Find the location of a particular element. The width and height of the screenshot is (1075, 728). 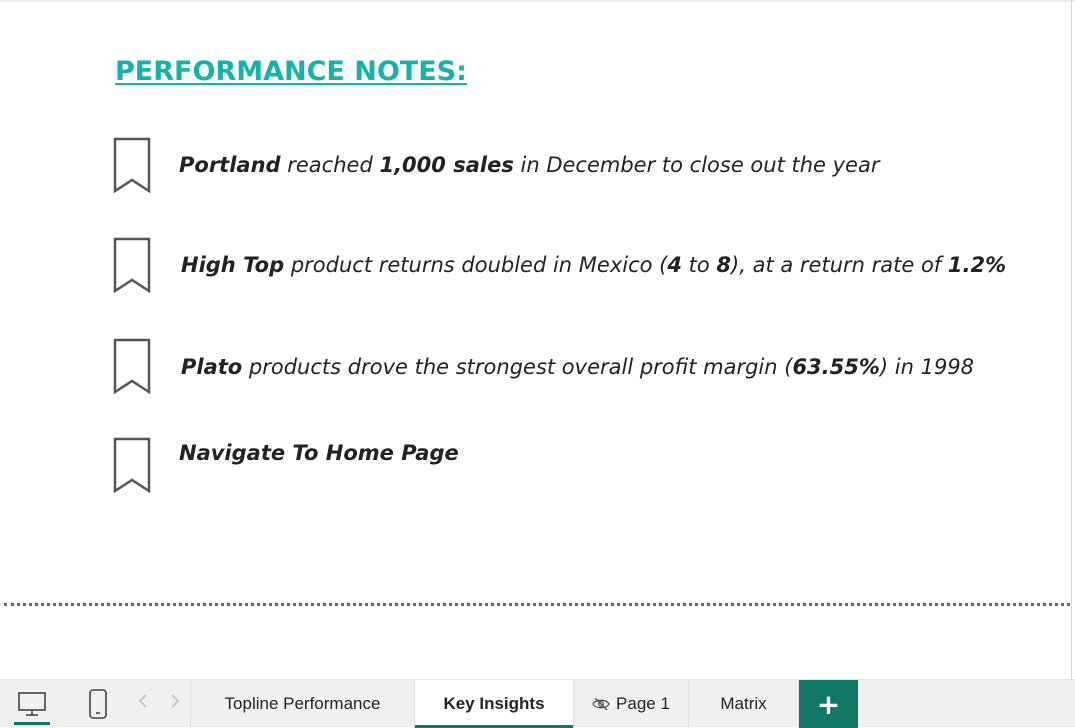

note-text: reached is located at coordinates (330, 165).